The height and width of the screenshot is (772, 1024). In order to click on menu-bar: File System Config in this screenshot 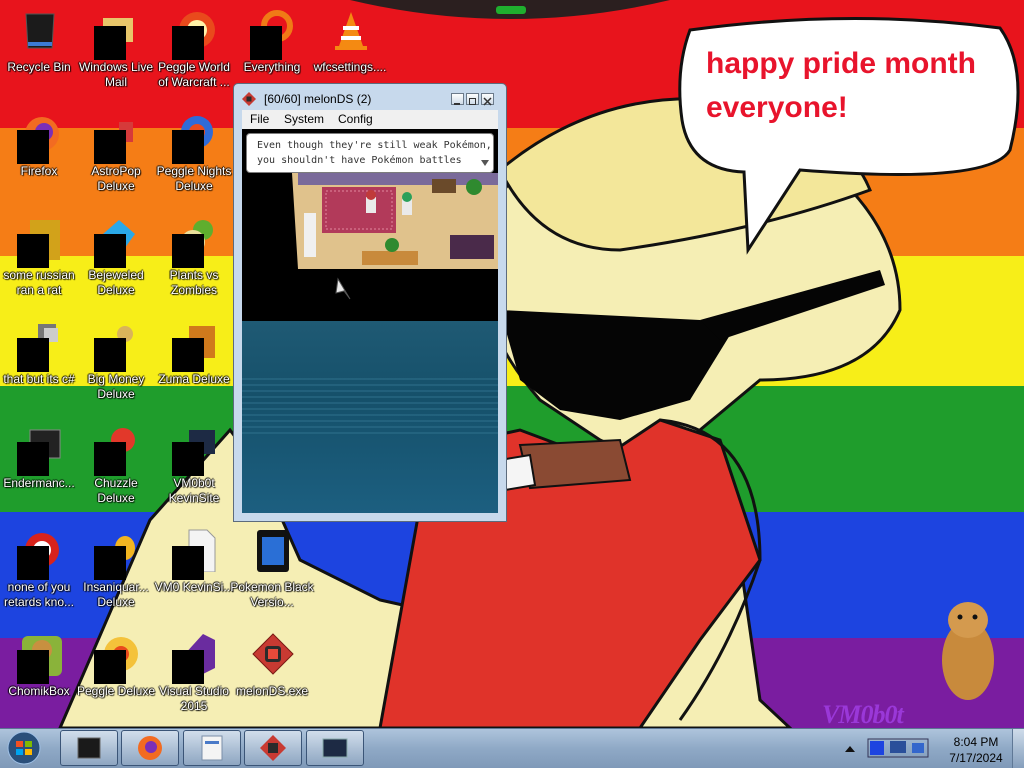, I will do `click(370, 119)`.